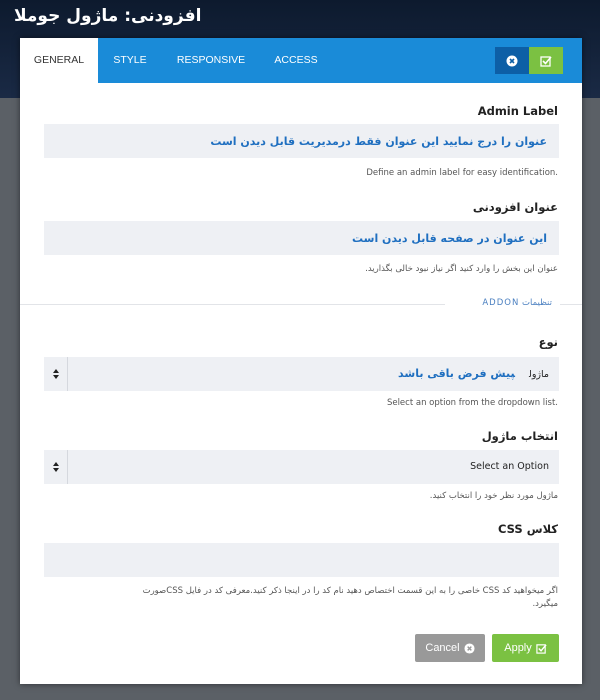 The width and height of the screenshot is (600, 700). Describe the element at coordinates (571, 304) in the screenshot. I see `section-divider-right` at that location.